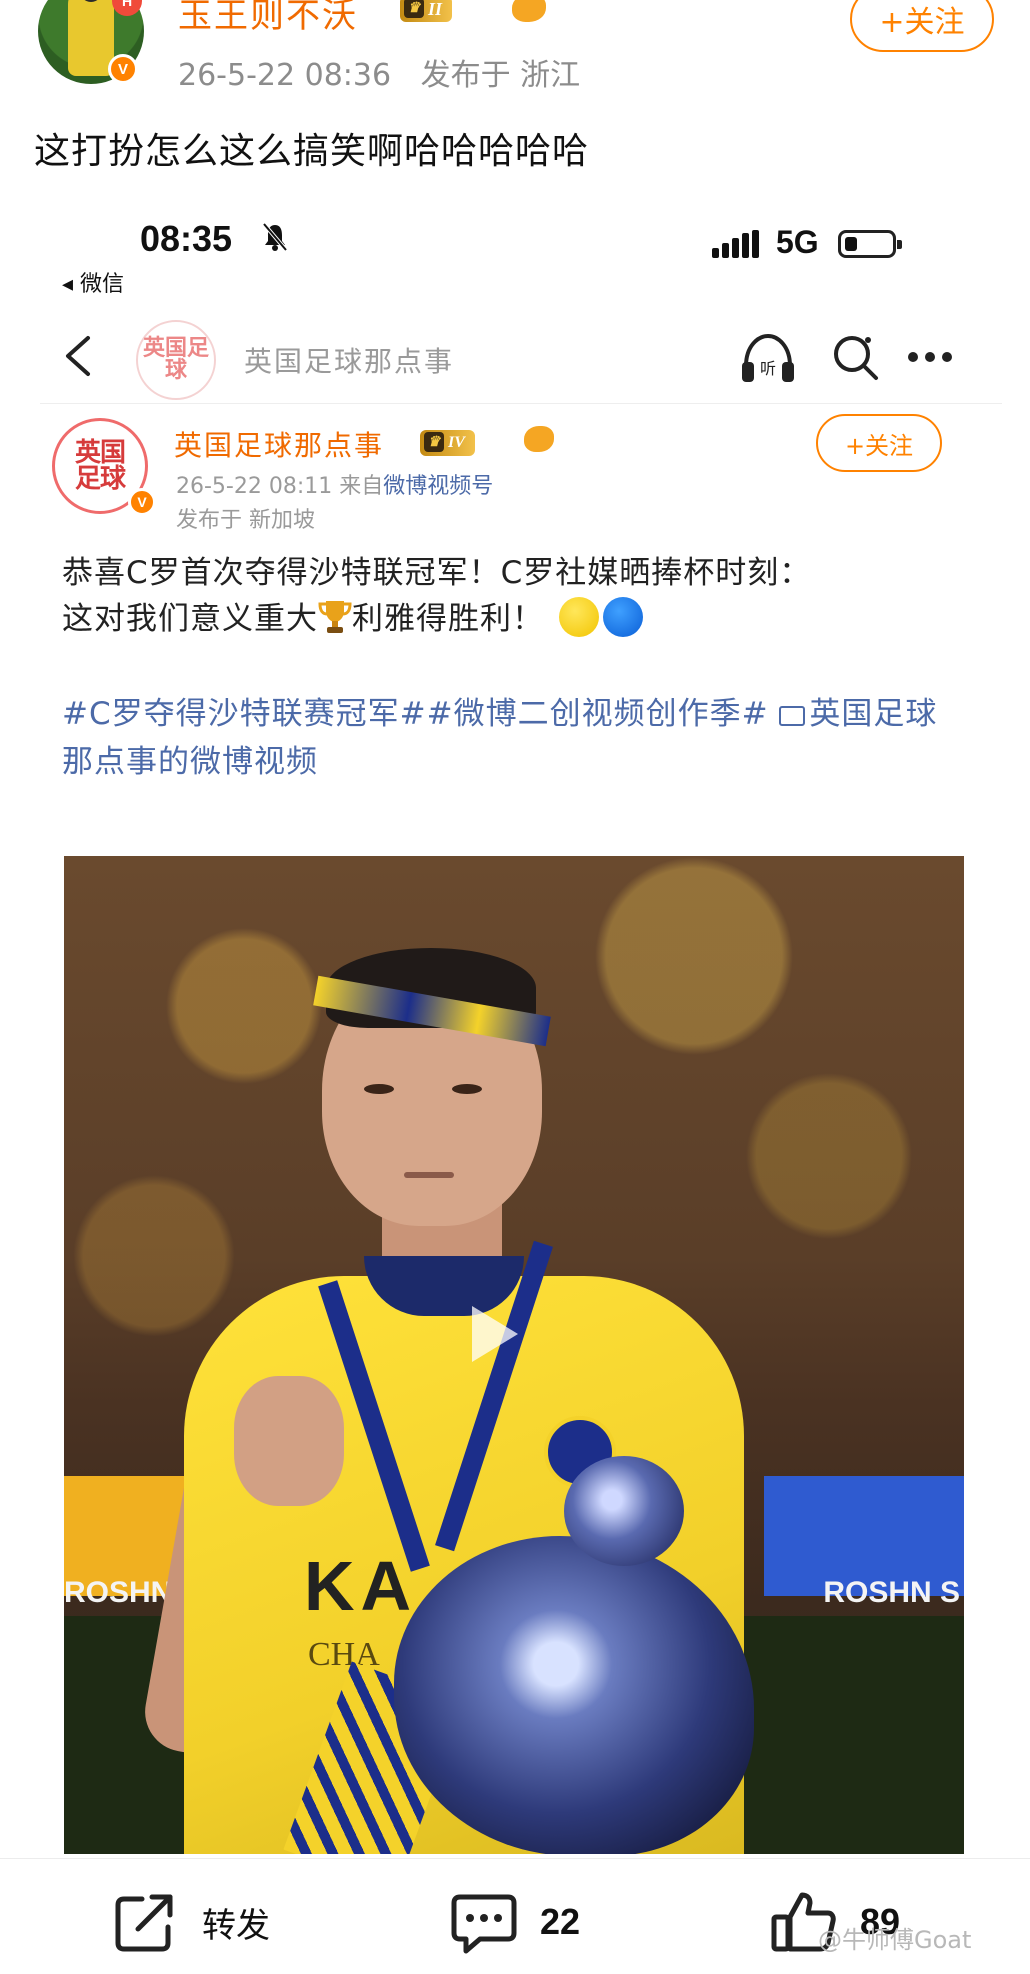 This screenshot has width=1030, height=1974. Describe the element at coordinates (349, 361) in the screenshot. I see `nav-title: 英国足球那点事` at that location.